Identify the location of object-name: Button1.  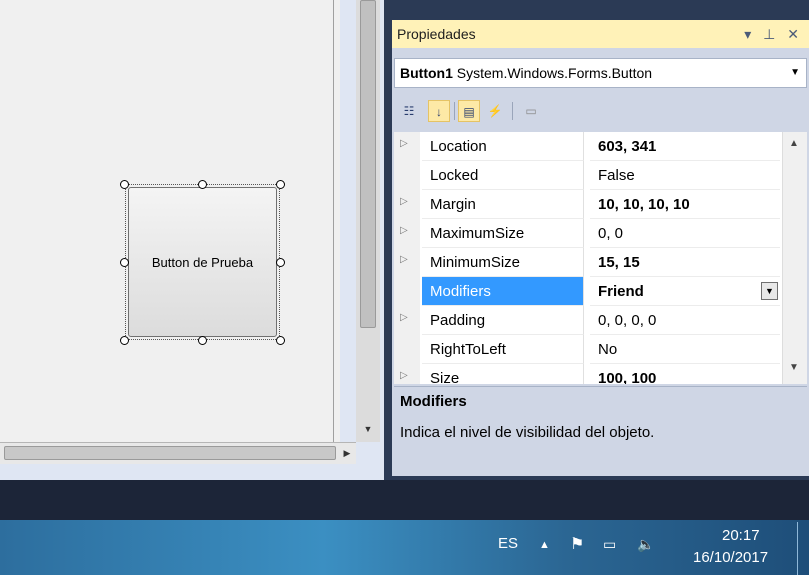
(426, 73).